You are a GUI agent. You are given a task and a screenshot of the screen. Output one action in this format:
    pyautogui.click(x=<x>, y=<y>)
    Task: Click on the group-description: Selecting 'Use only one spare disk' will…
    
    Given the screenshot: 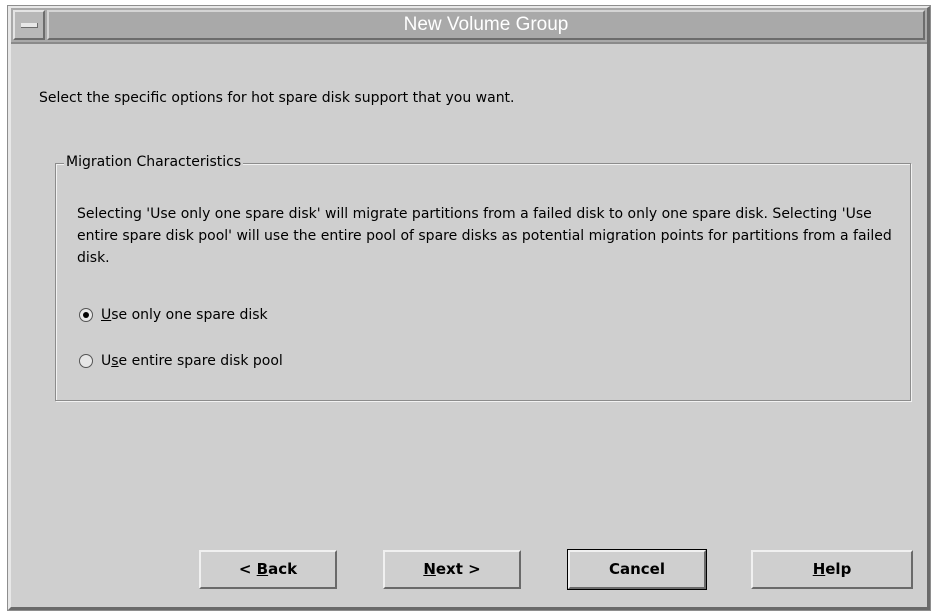 What is the action you would take?
    pyautogui.click(x=484, y=236)
    